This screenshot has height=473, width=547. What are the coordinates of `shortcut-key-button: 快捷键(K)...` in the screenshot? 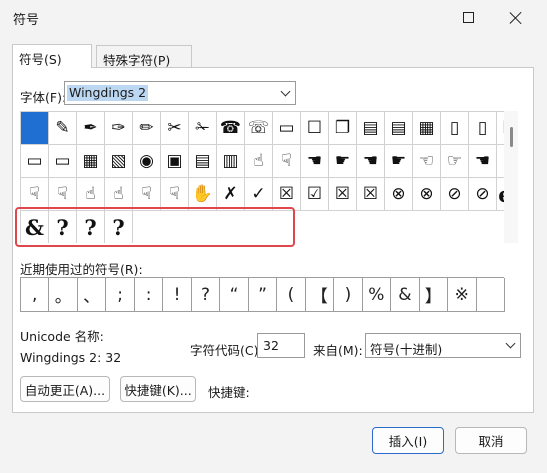 It's located at (158, 389).